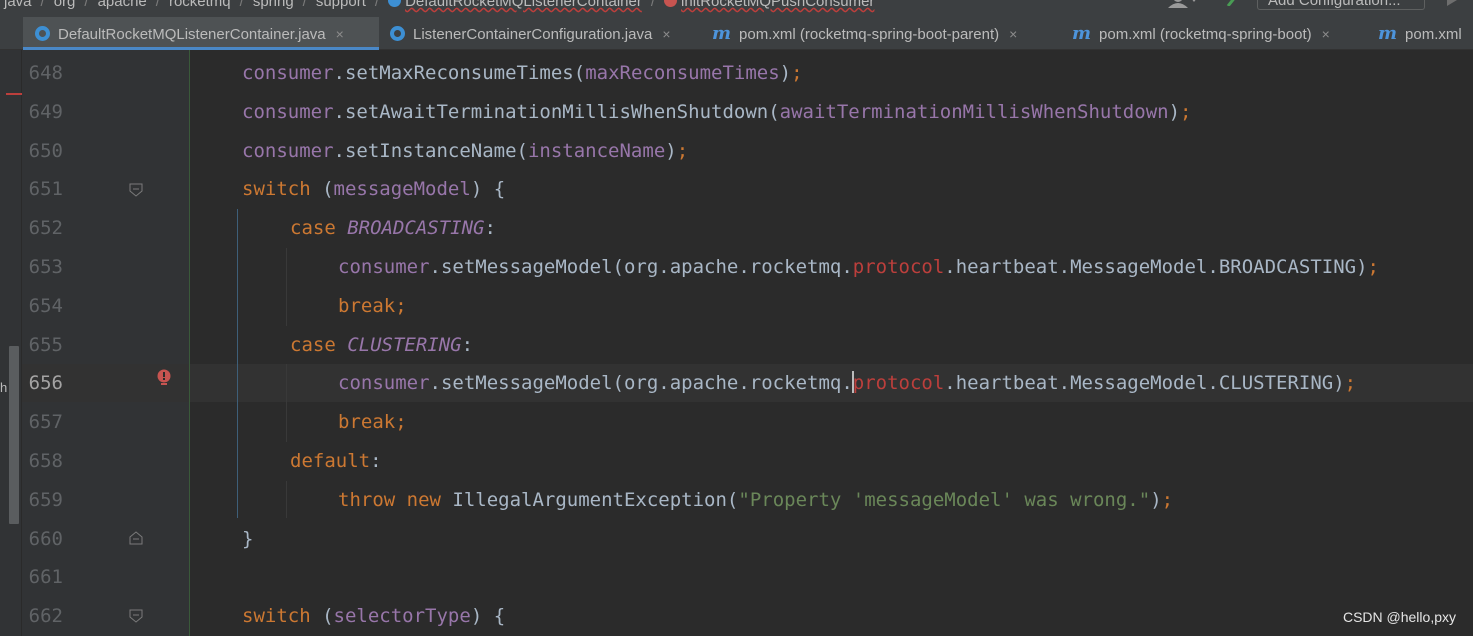 This screenshot has height=636, width=1473. Describe the element at coordinates (736, 539) in the screenshot. I see `code-line: 660}` at that location.